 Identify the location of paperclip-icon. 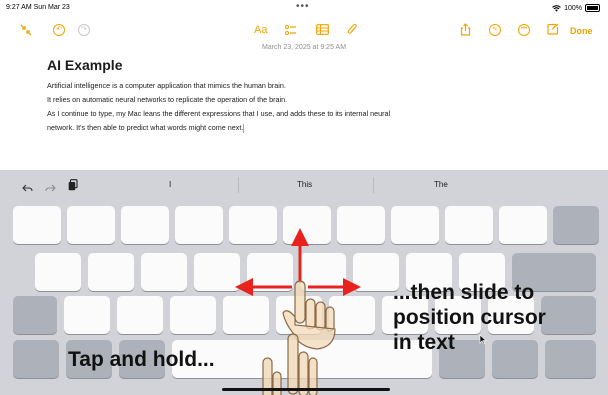
(352, 29).